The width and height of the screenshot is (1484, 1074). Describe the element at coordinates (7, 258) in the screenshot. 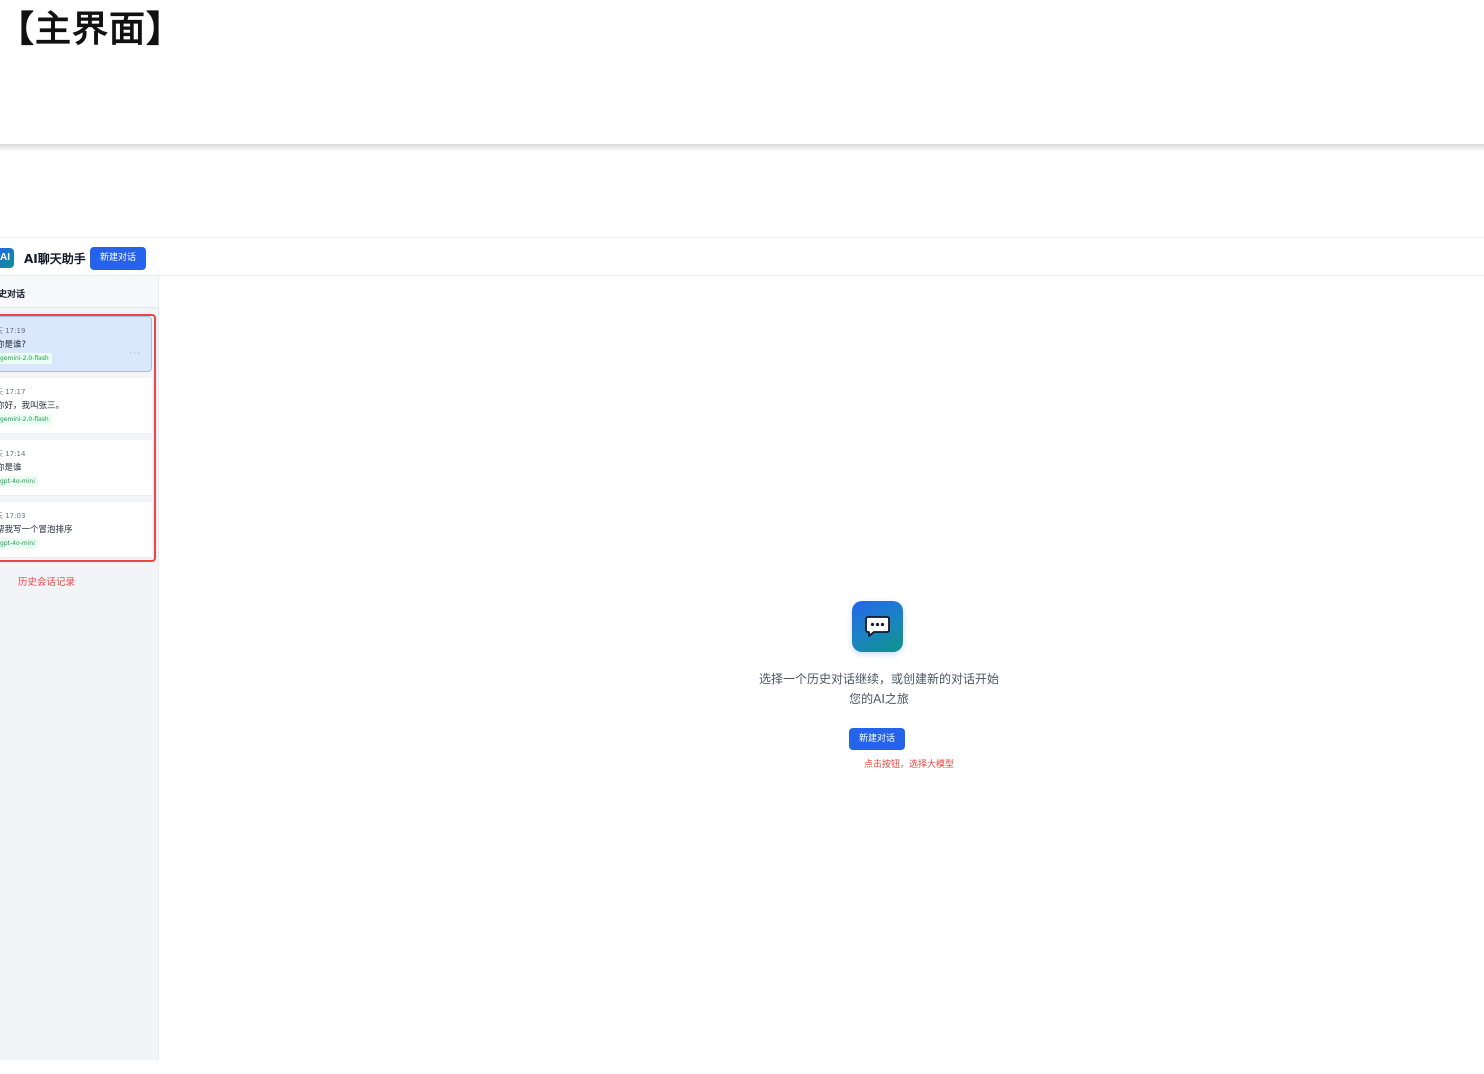

I see `app-logo: AI` at that location.